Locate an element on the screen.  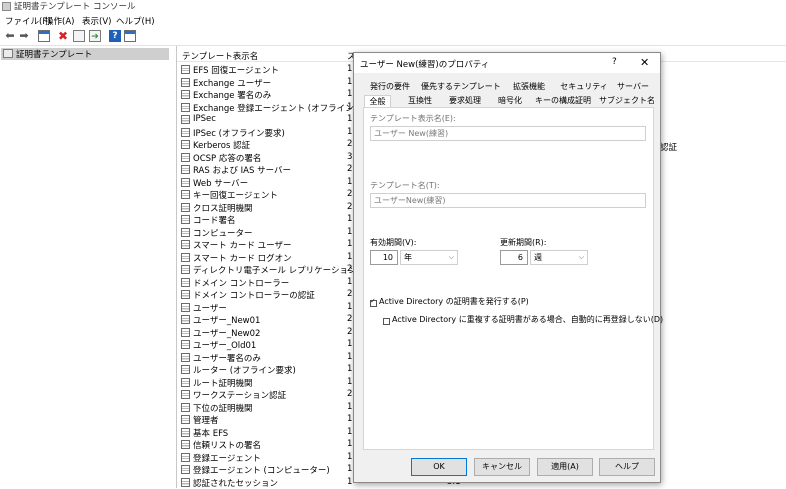
template-name: 信頼リストの署名 is located at coordinates (227, 446).